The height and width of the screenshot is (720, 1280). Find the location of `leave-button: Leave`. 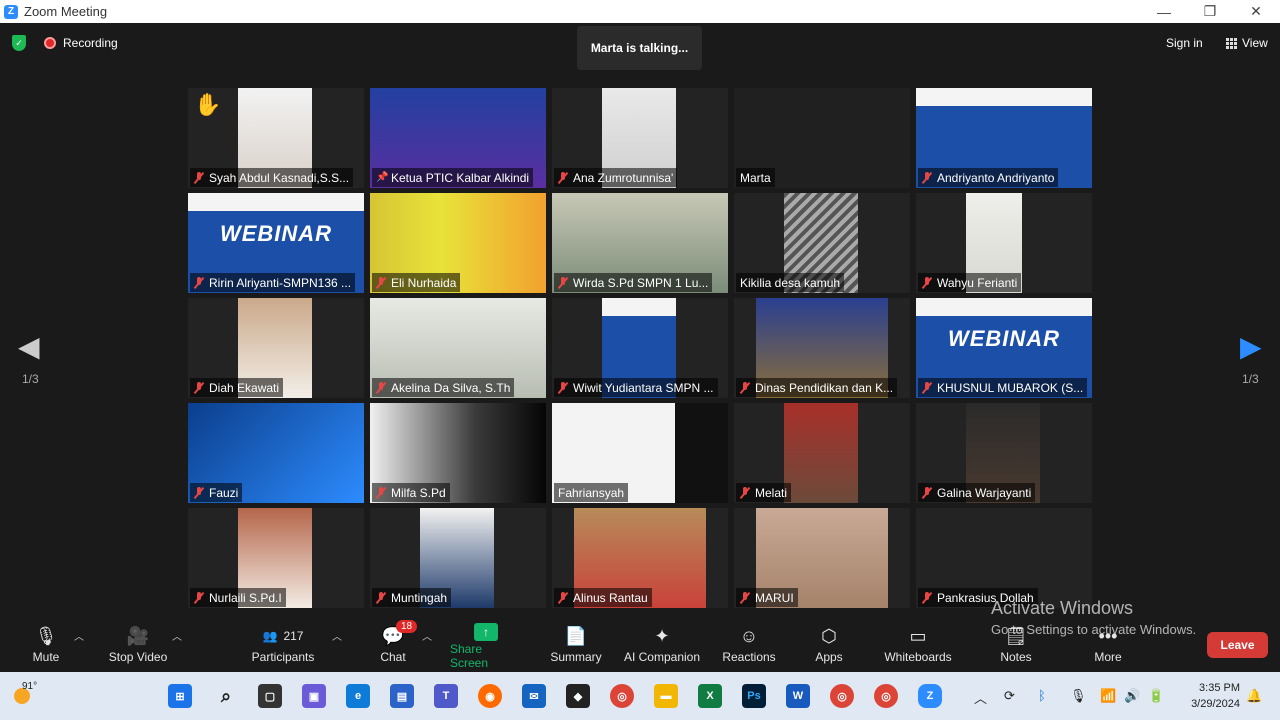

leave-button: Leave is located at coordinates (1237, 645).